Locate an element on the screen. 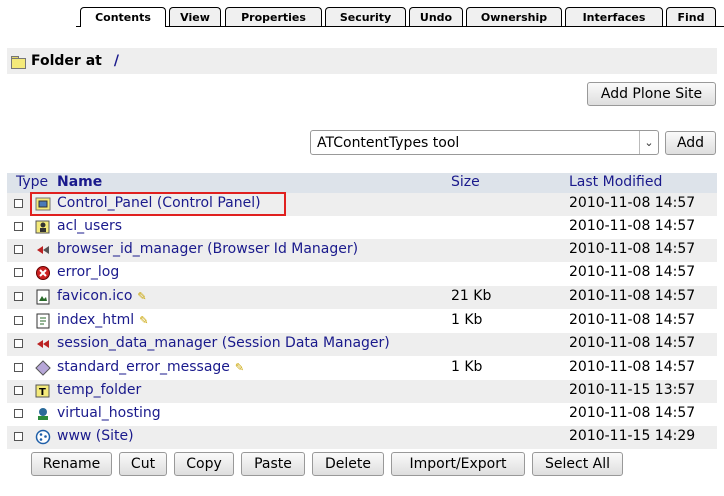  folder-bar: Folder at / is located at coordinates (362, 61).